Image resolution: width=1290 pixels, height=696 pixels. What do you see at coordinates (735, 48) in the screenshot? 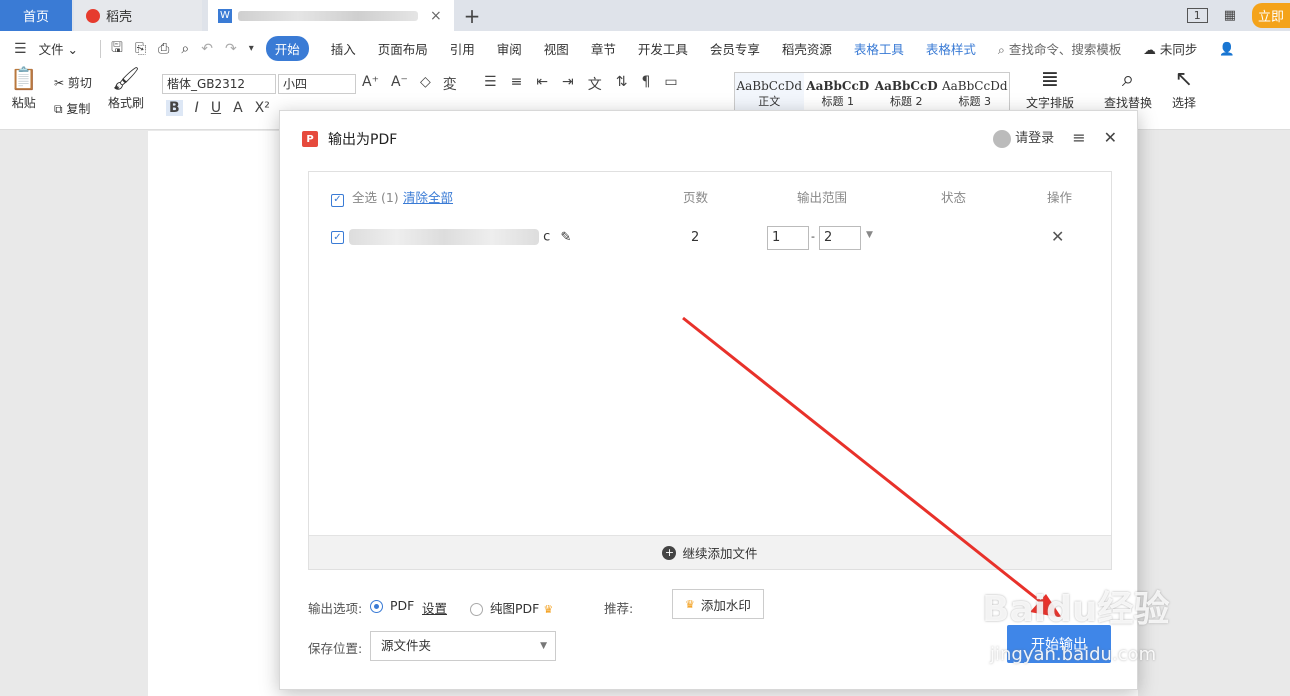
I see `menu-member: 会员专享` at bounding box center [735, 48].